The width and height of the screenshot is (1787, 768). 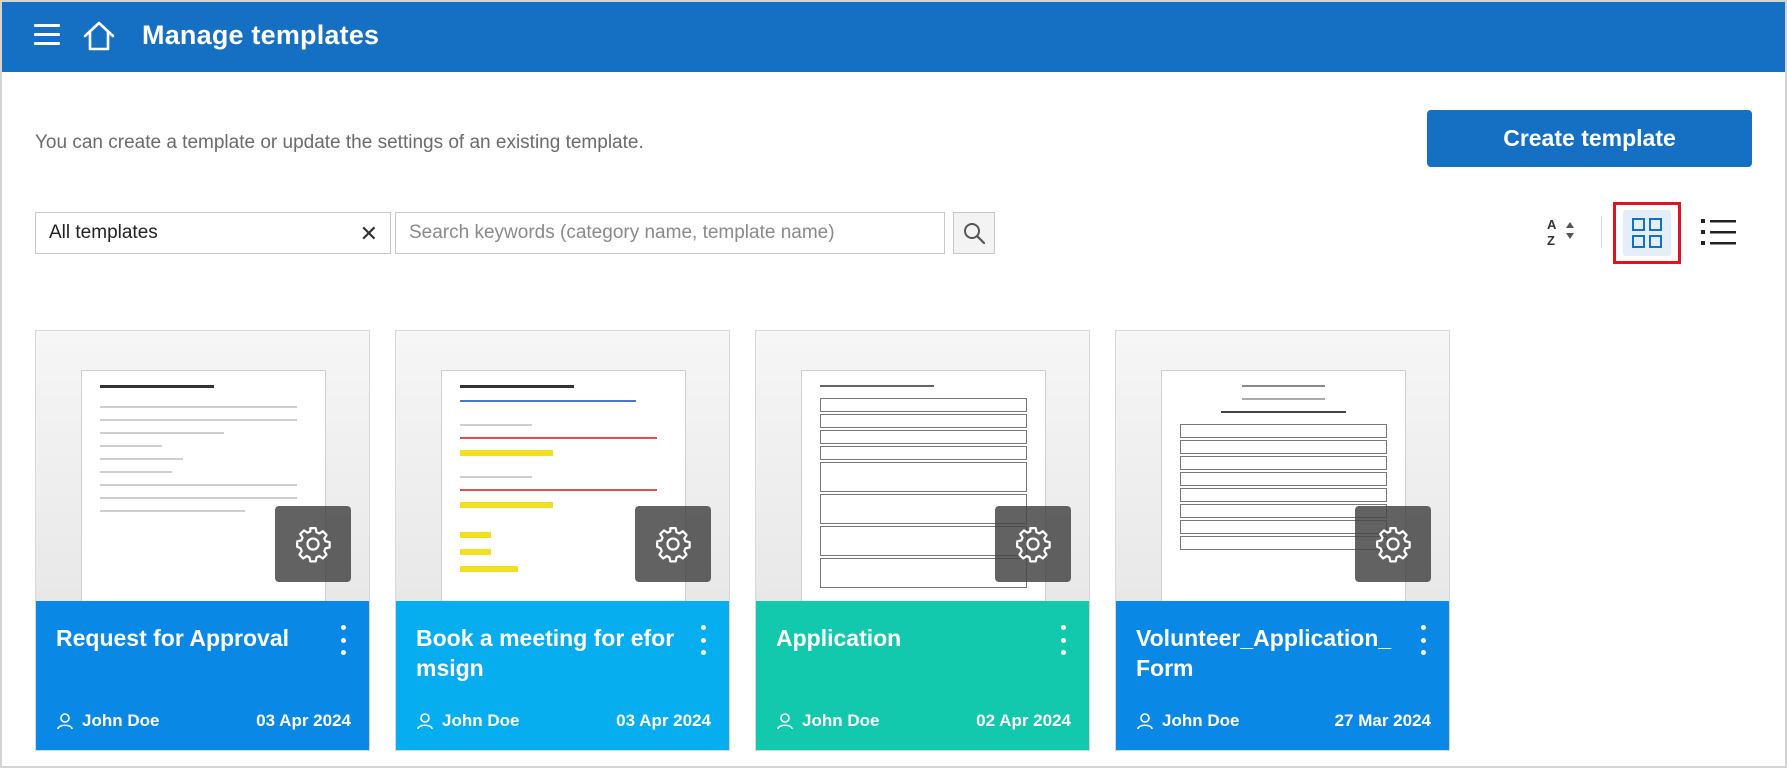 What do you see at coordinates (213, 233) in the screenshot?
I see `category-filter-select: All templates ✕` at bounding box center [213, 233].